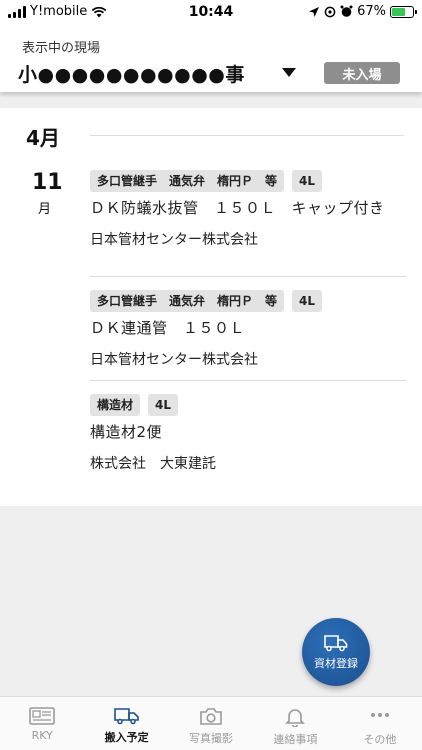 The width and height of the screenshot is (422, 750). What do you see at coordinates (42, 716) in the screenshot?
I see `newspaper-icon` at bounding box center [42, 716].